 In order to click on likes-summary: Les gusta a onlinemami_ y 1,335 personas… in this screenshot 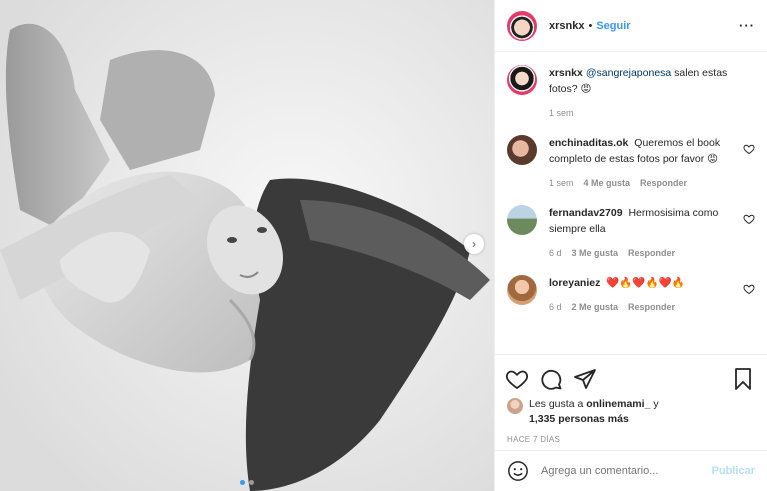, I will do `click(631, 410)`.